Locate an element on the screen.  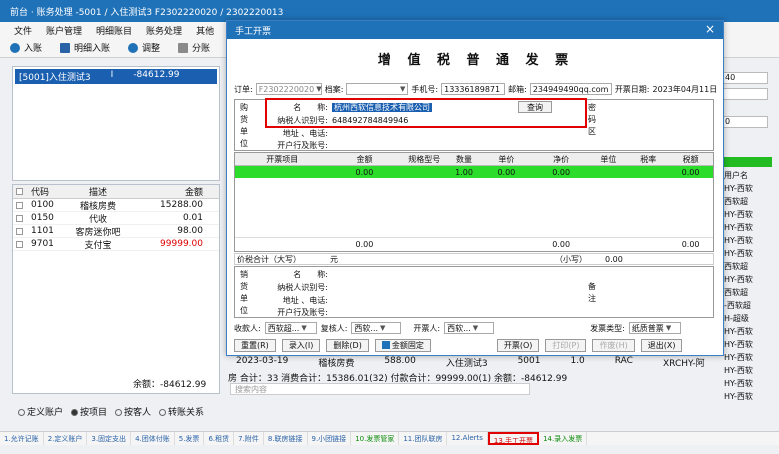
issue-button: 开票(O) is located at coordinates (518, 345).